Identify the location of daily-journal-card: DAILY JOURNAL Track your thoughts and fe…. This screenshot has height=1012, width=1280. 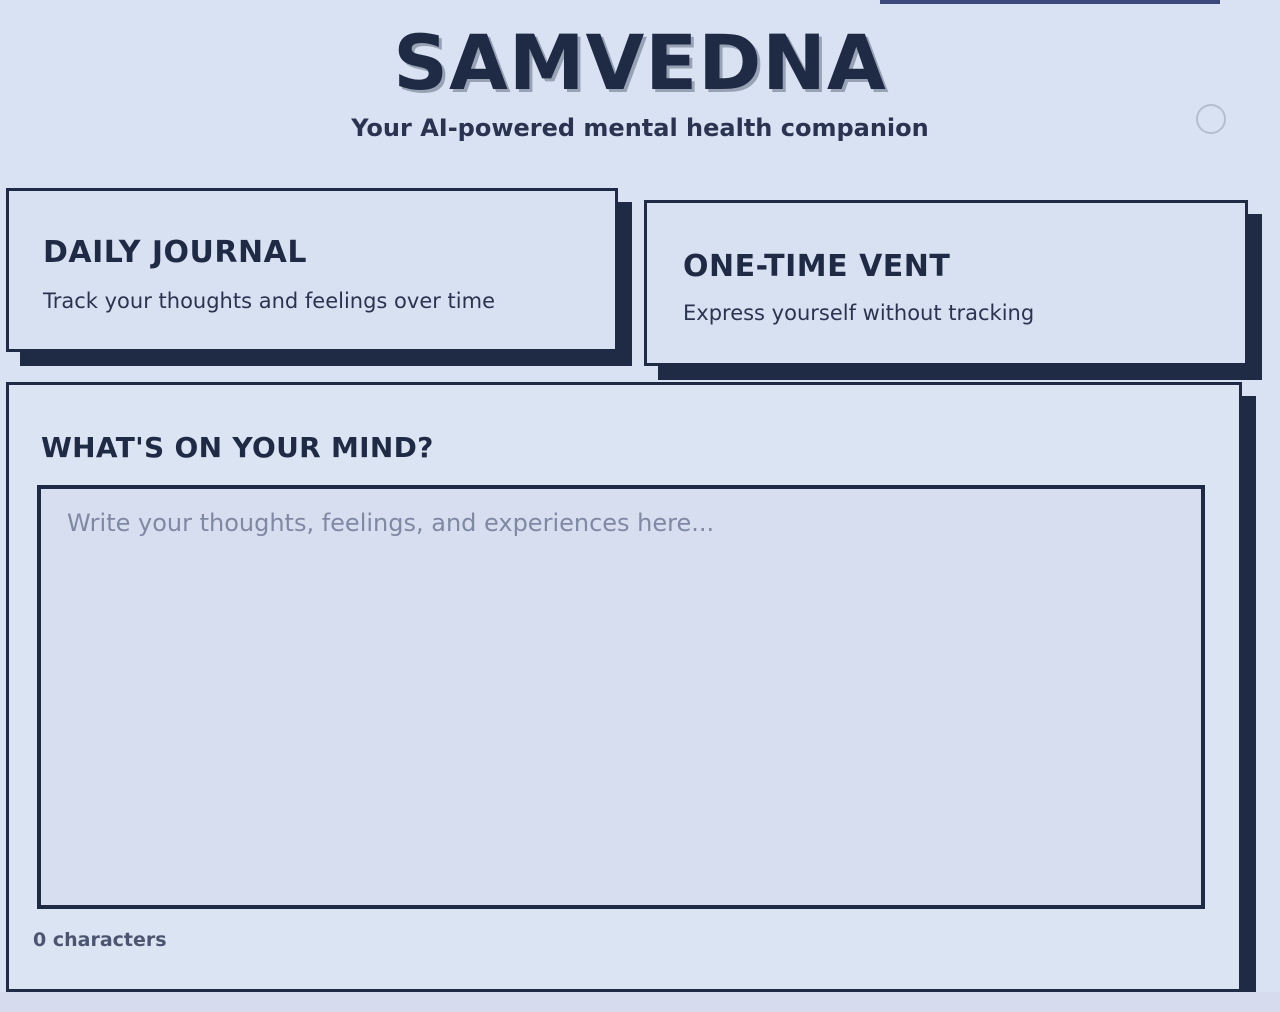
(312, 270).